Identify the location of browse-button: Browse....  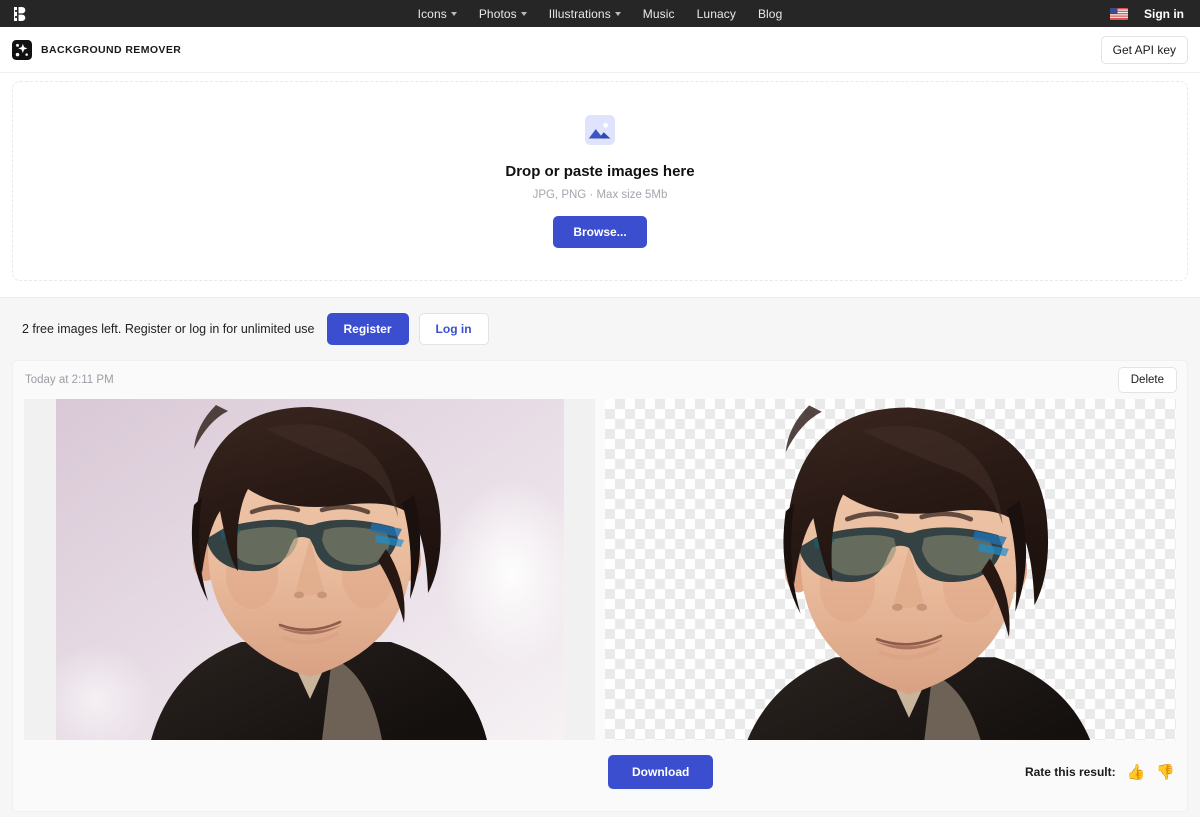
(600, 231).